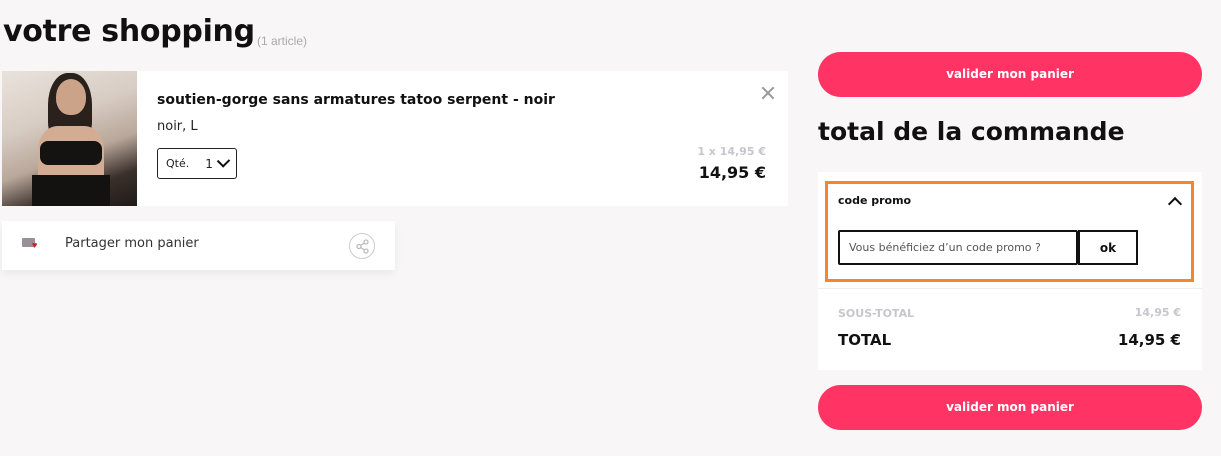 The width and height of the screenshot is (1221, 456). What do you see at coordinates (768, 93) in the screenshot?
I see `remove-item-icon` at bounding box center [768, 93].